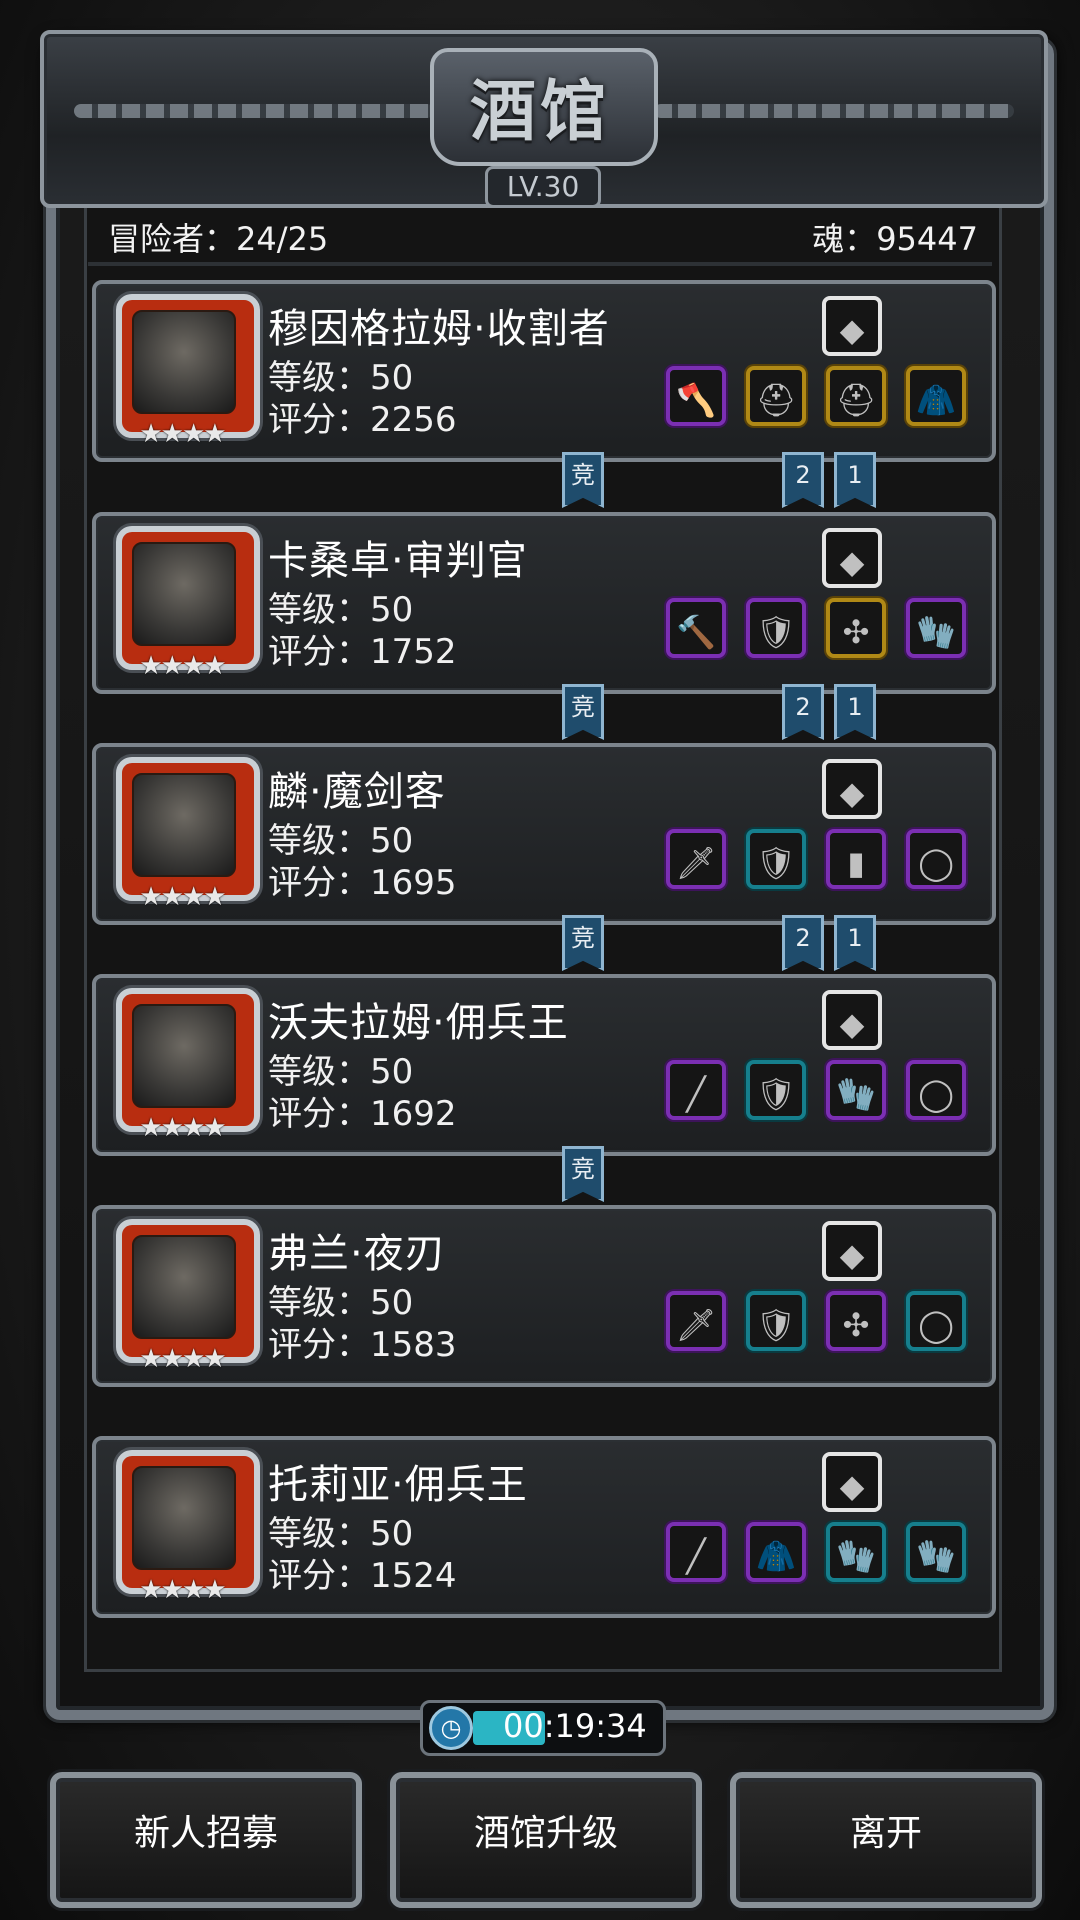 This screenshot has width=1080, height=1920. I want to click on hero-name: 弗兰·夜刃, so click(357, 1254).